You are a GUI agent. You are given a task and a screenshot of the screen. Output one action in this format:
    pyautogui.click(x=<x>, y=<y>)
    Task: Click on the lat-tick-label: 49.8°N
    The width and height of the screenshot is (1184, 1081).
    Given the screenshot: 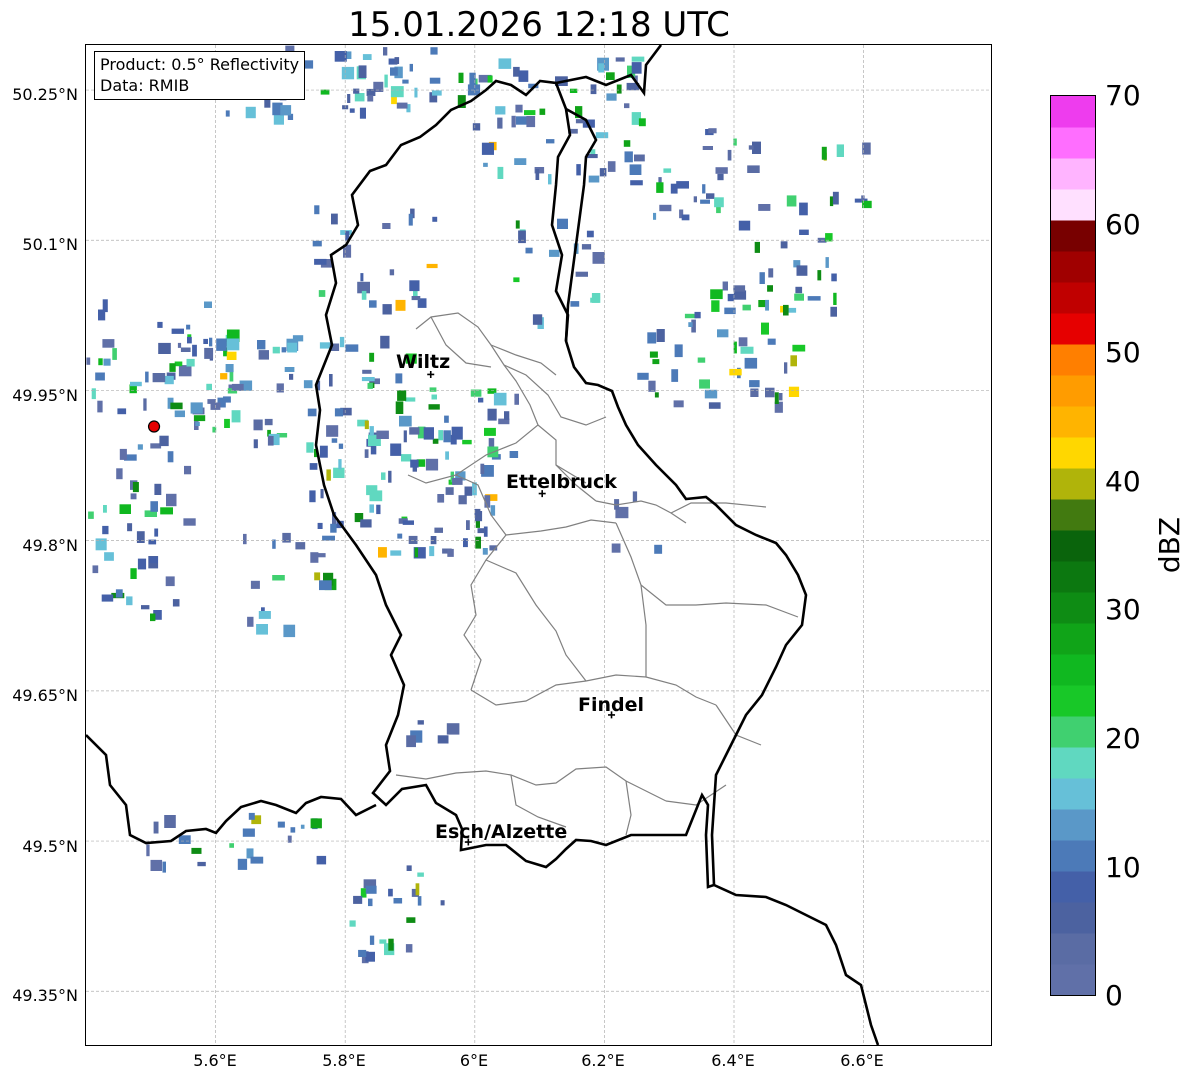 What is the action you would take?
    pyautogui.click(x=50, y=545)
    